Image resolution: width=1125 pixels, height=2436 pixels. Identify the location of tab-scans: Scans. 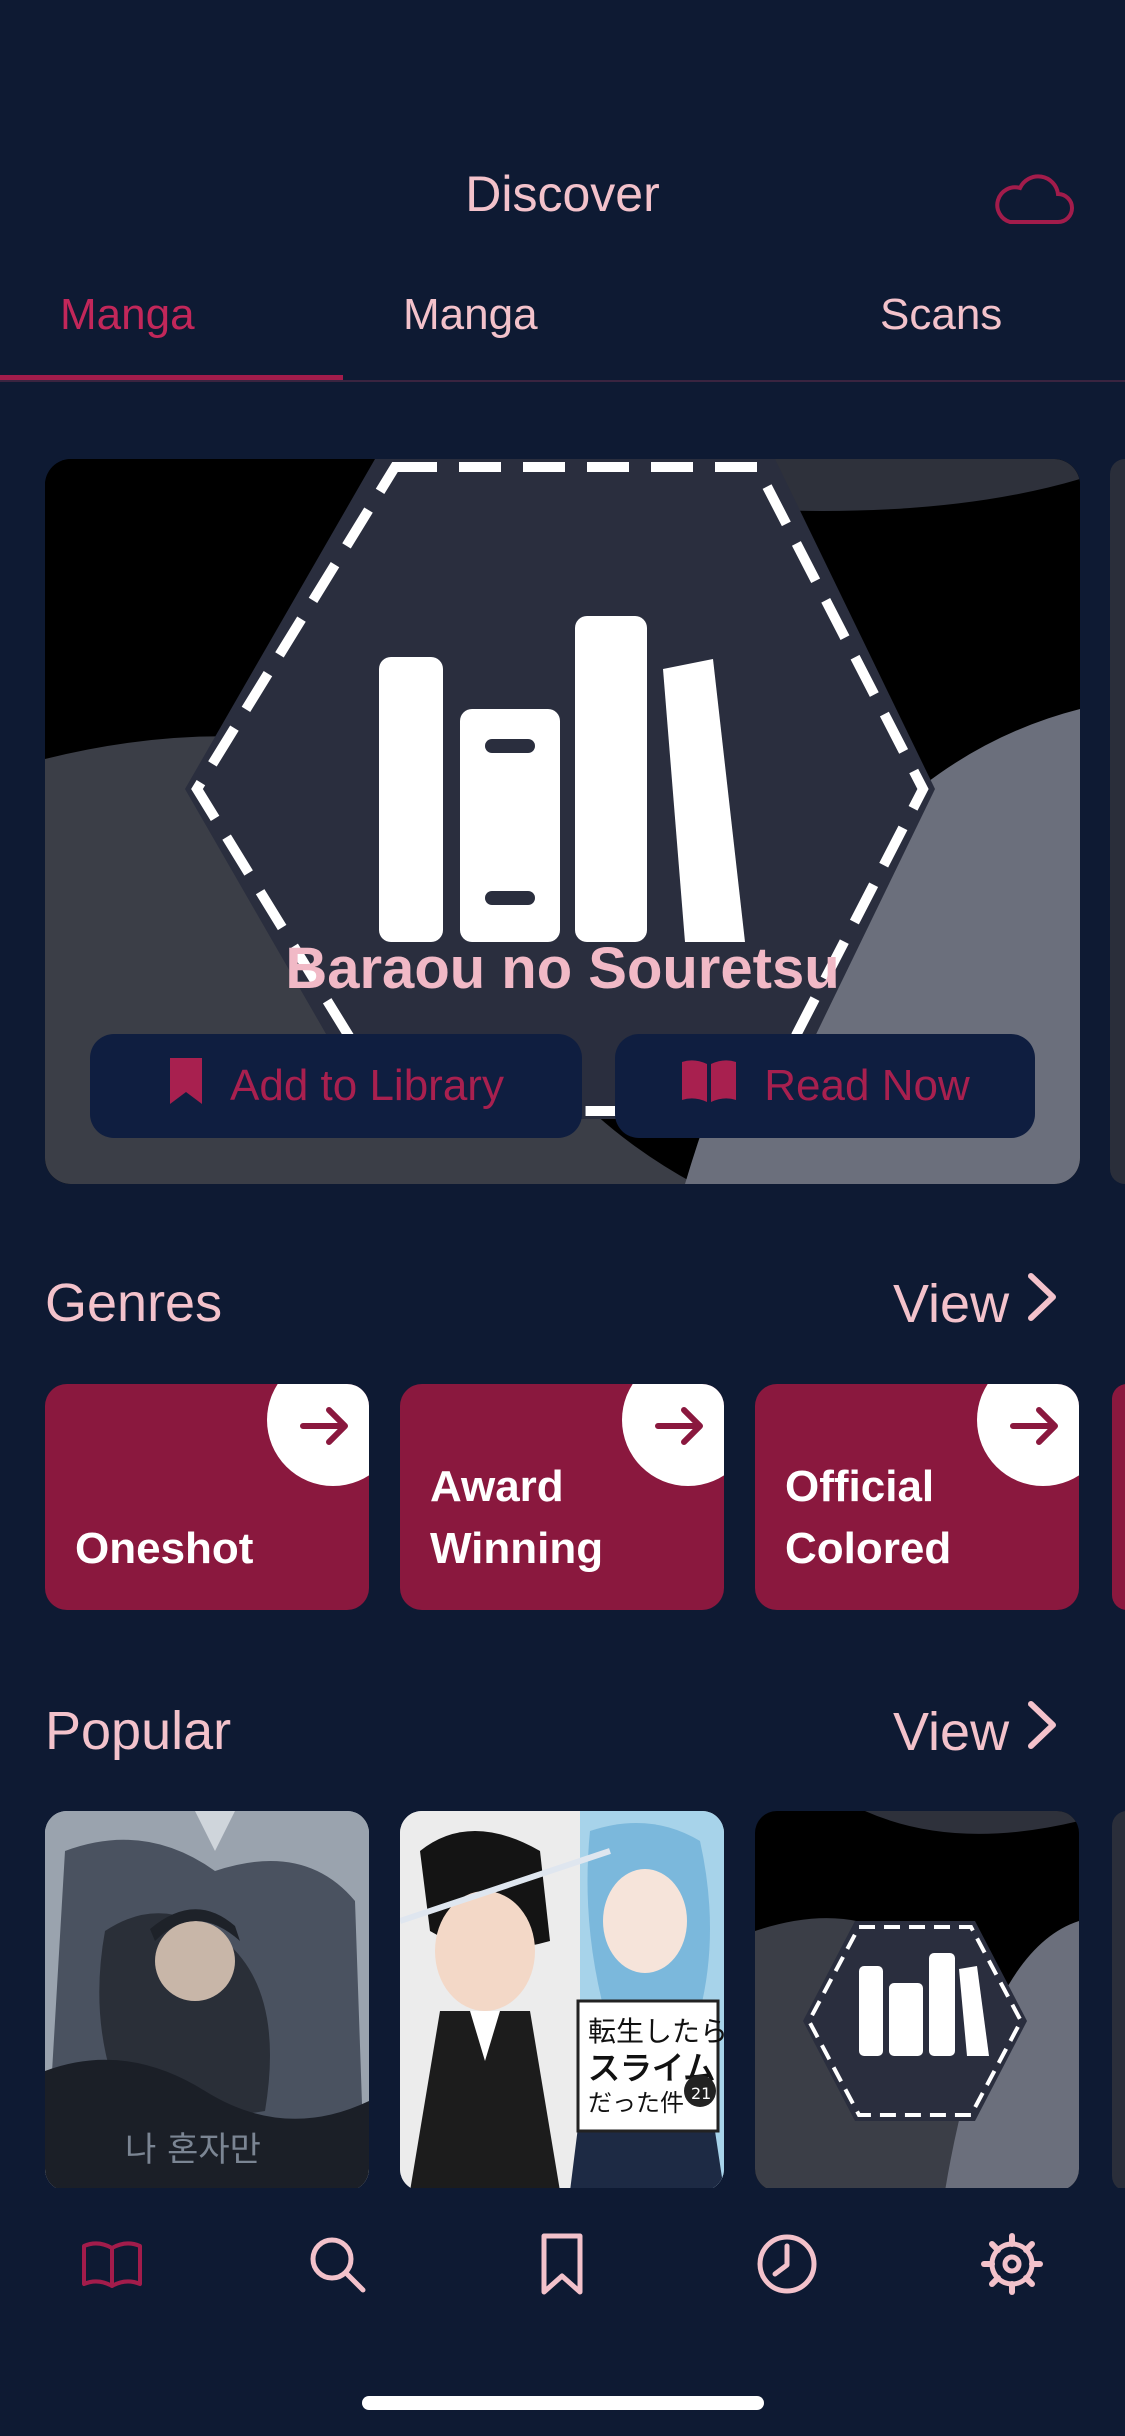
(941, 315).